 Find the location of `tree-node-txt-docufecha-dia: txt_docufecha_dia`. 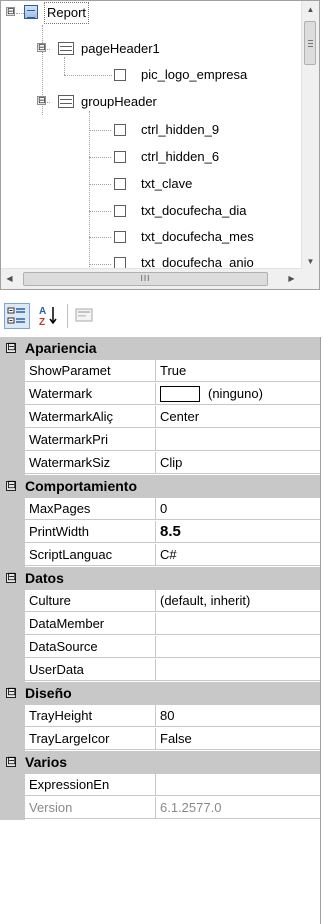

tree-node-txt-docufecha-dia: txt_docufecha_dia is located at coordinates (151, 211).